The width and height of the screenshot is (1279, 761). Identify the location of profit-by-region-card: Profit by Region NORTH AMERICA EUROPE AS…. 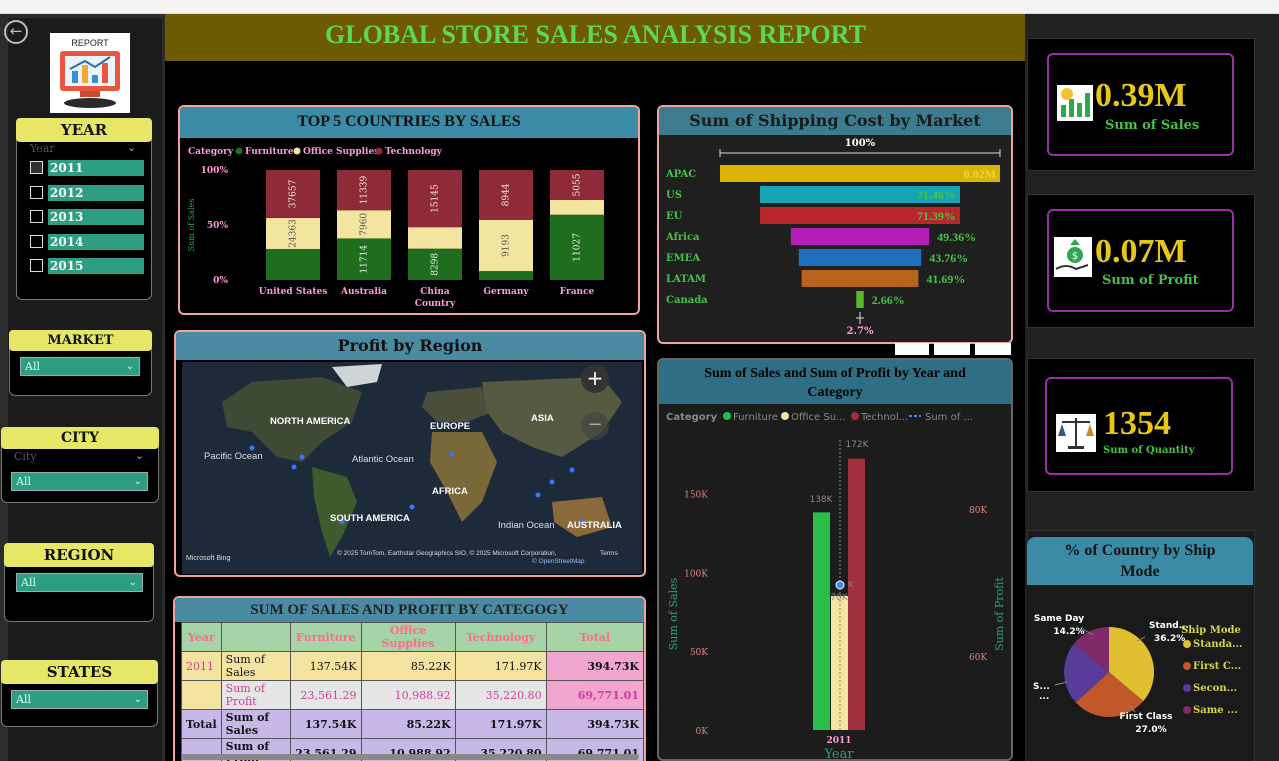
(410, 453).